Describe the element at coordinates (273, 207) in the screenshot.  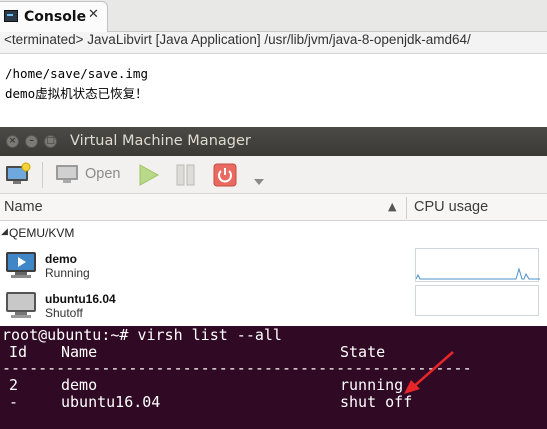
I see `vm-list-header: Name ▲ CPU usage` at that location.